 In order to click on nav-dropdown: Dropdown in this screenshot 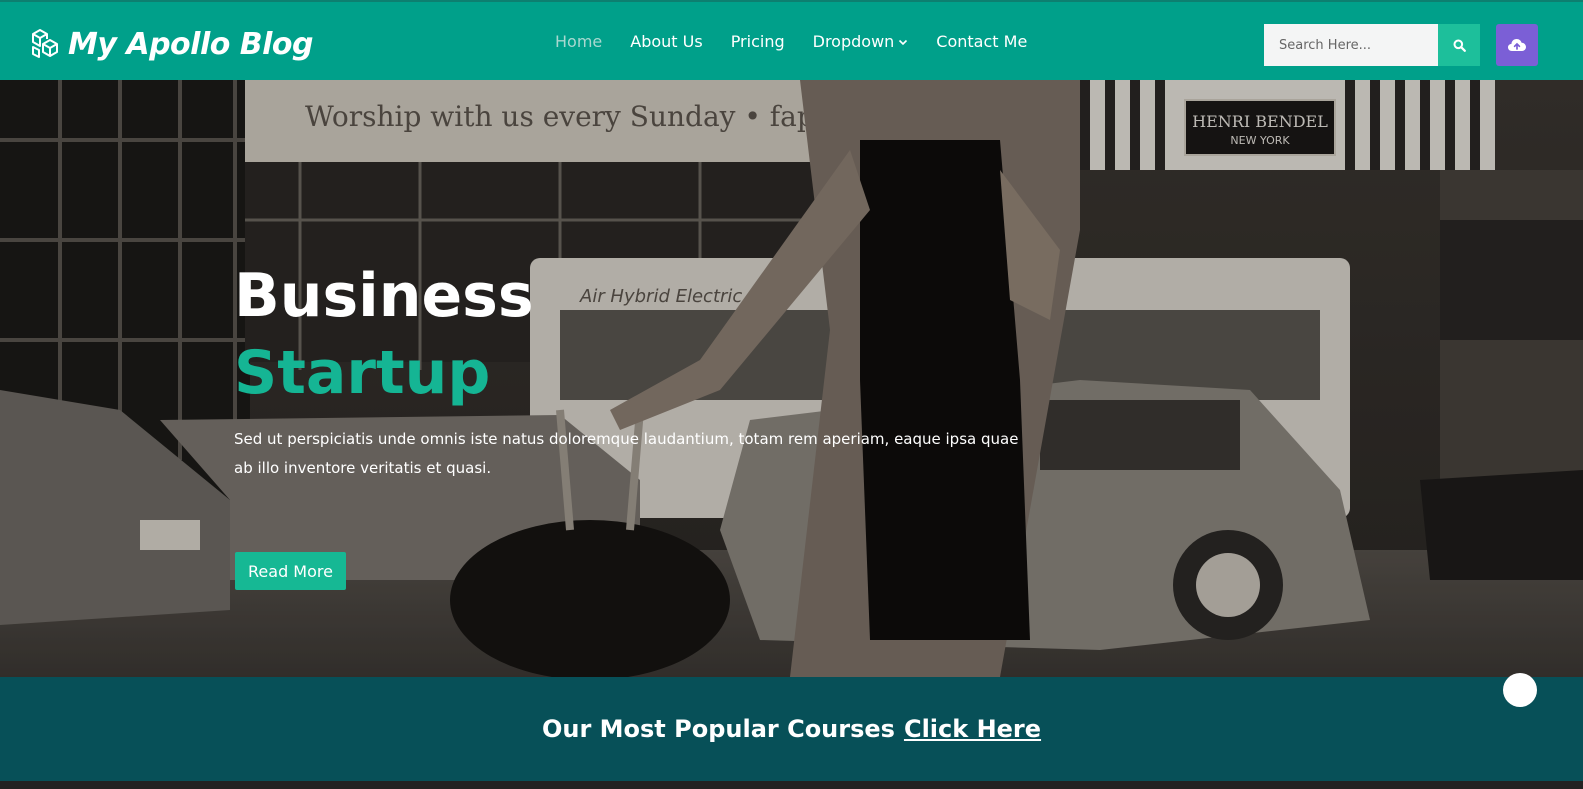, I will do `click(861, 41)`.